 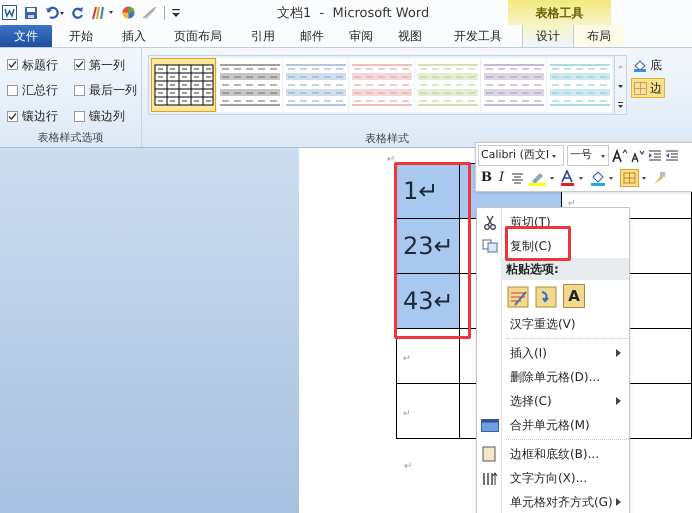 I want to click on menu-item: 单元格对齐方式(G), so click(x=553, y=501).